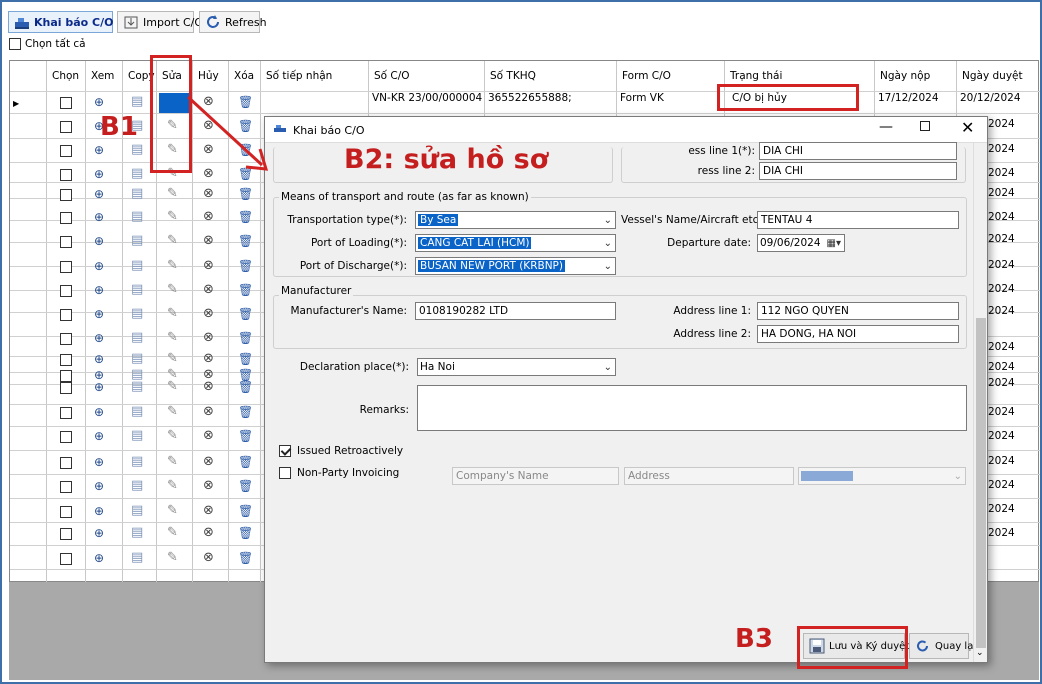 This screenshot has height=684, width=1042. I want to click on vessel-field: TENTAU 4, so click(858, 220).